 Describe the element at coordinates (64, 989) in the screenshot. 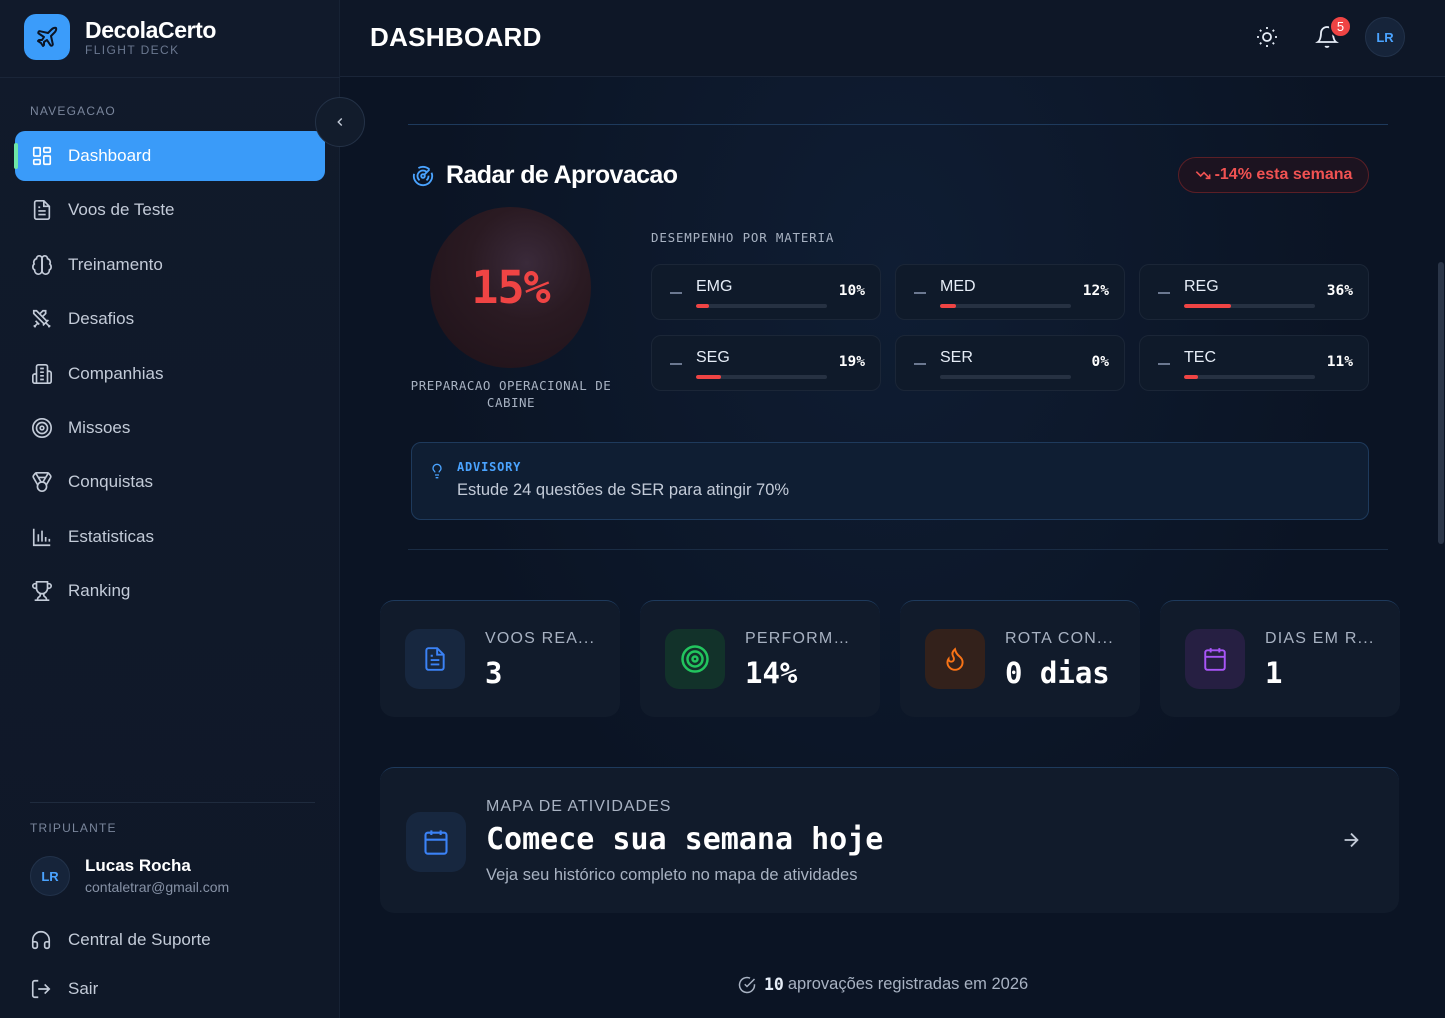

I see `logout-link: Sair` at that location.